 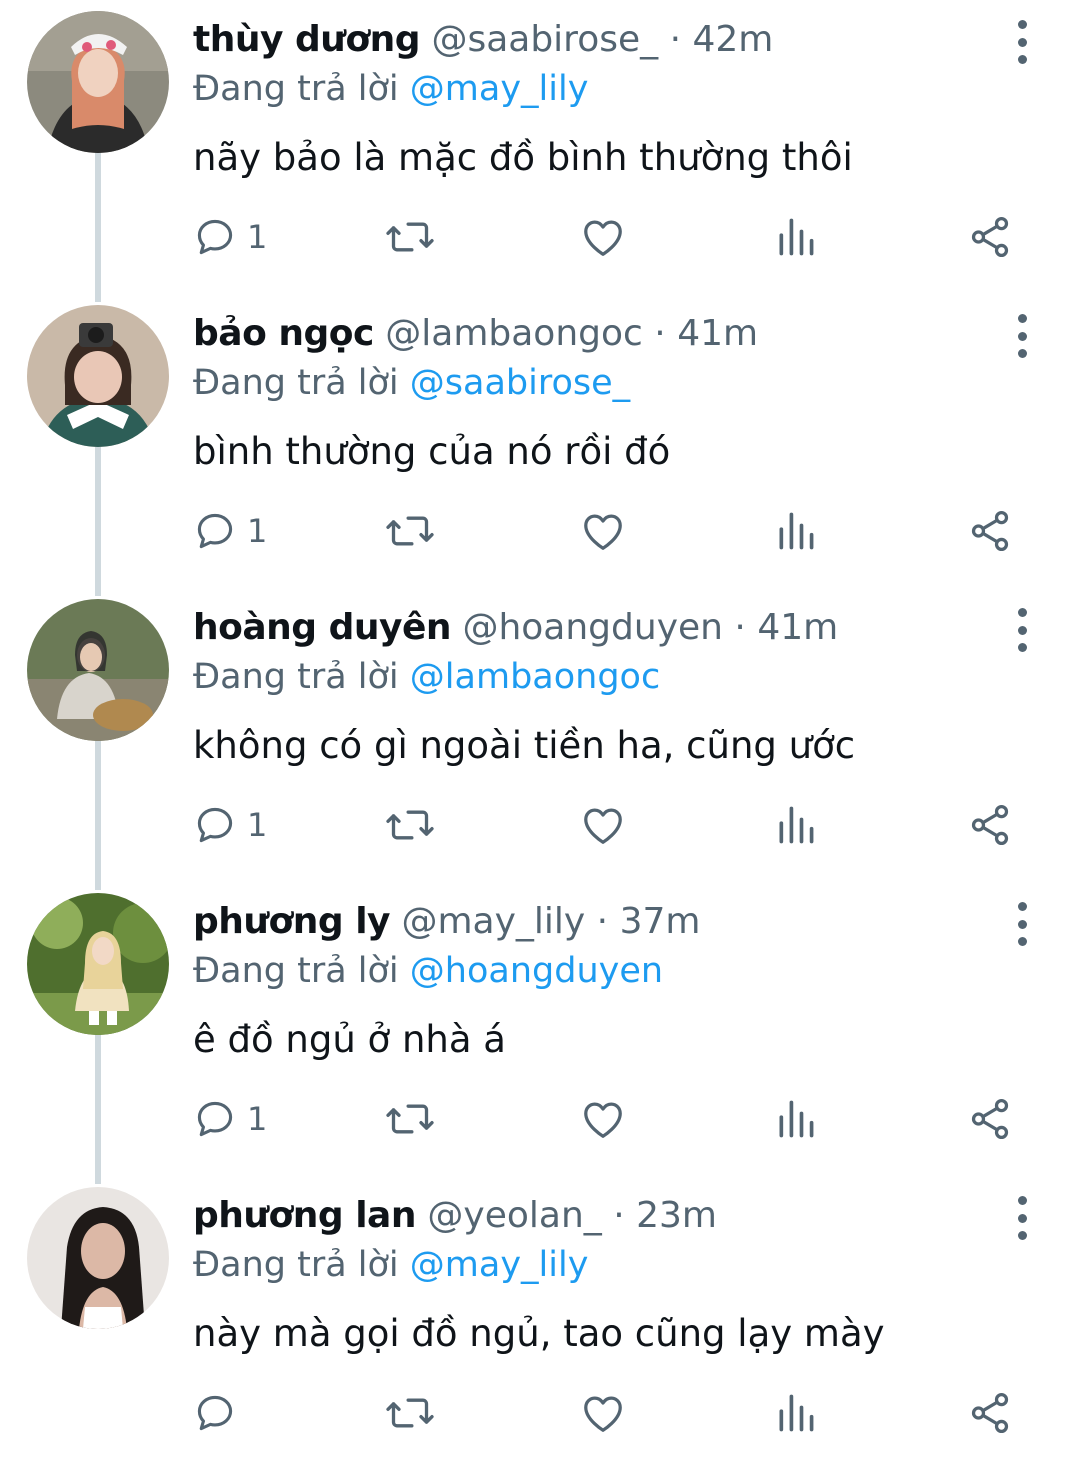 I want to click on timestamp: 23m, so click(x=676, y=1215).